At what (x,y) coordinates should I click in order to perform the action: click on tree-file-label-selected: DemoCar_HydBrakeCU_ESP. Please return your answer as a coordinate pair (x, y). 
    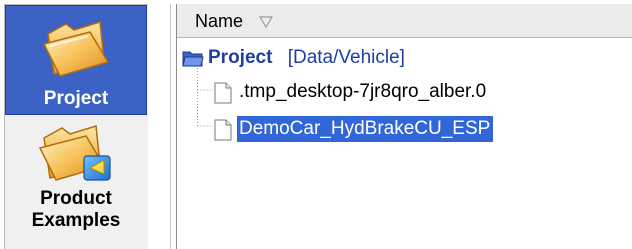
    Looking at the image, I should click on (365, 129).